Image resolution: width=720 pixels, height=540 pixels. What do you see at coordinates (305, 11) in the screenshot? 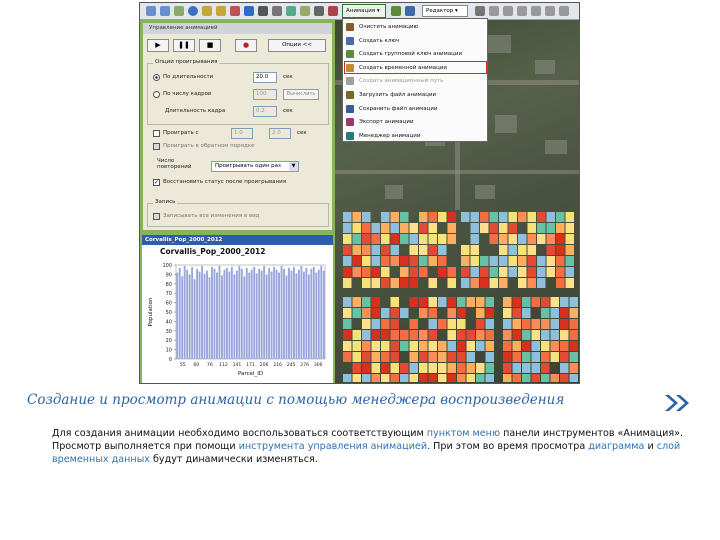
I see `identify-icon` at bounding box center [305, 11].